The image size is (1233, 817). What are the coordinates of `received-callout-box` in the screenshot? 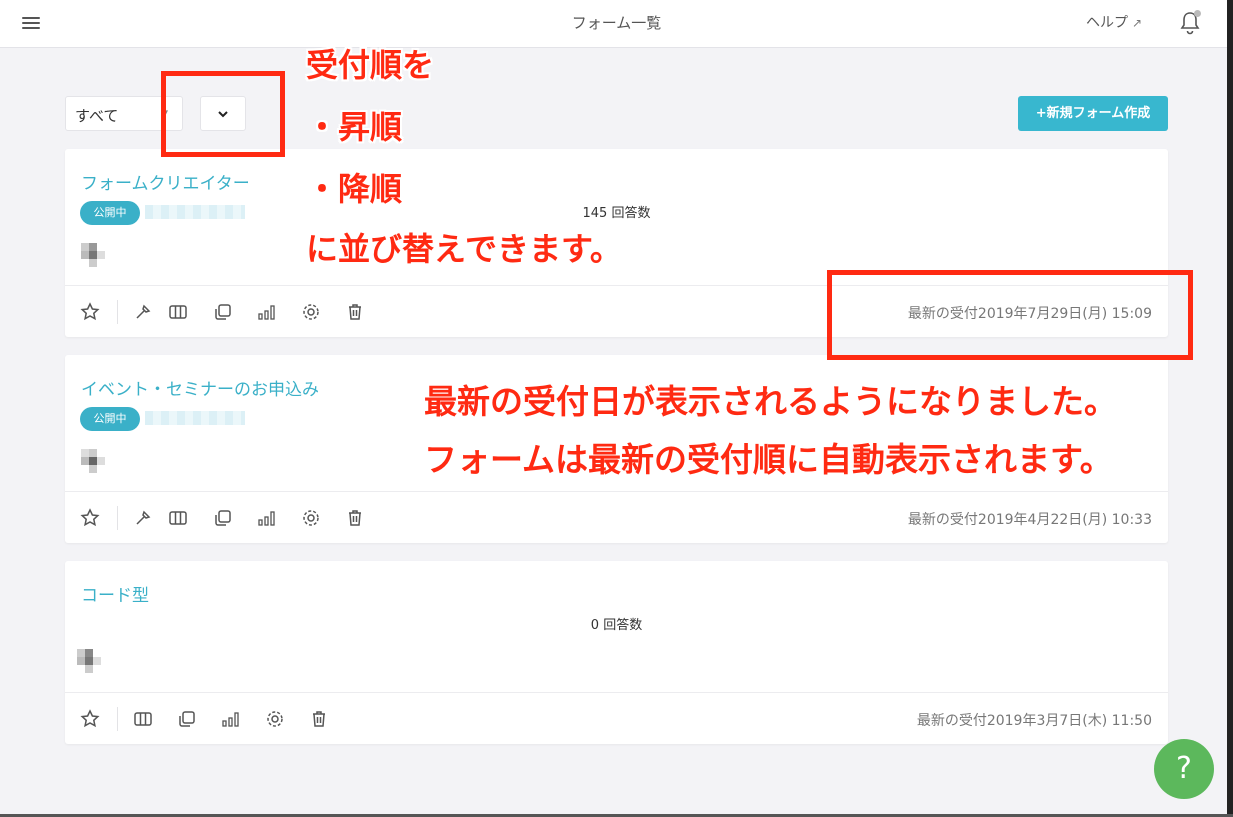 It's located at (1010, 315).